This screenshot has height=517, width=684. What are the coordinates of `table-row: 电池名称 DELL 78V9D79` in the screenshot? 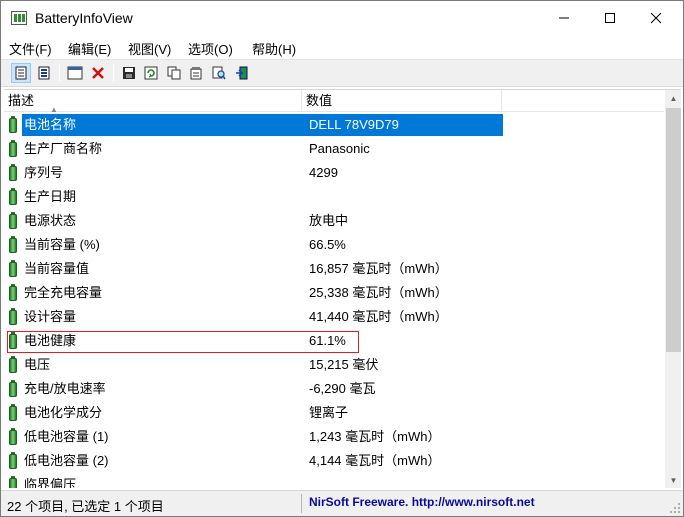 It's located at (334, 125).